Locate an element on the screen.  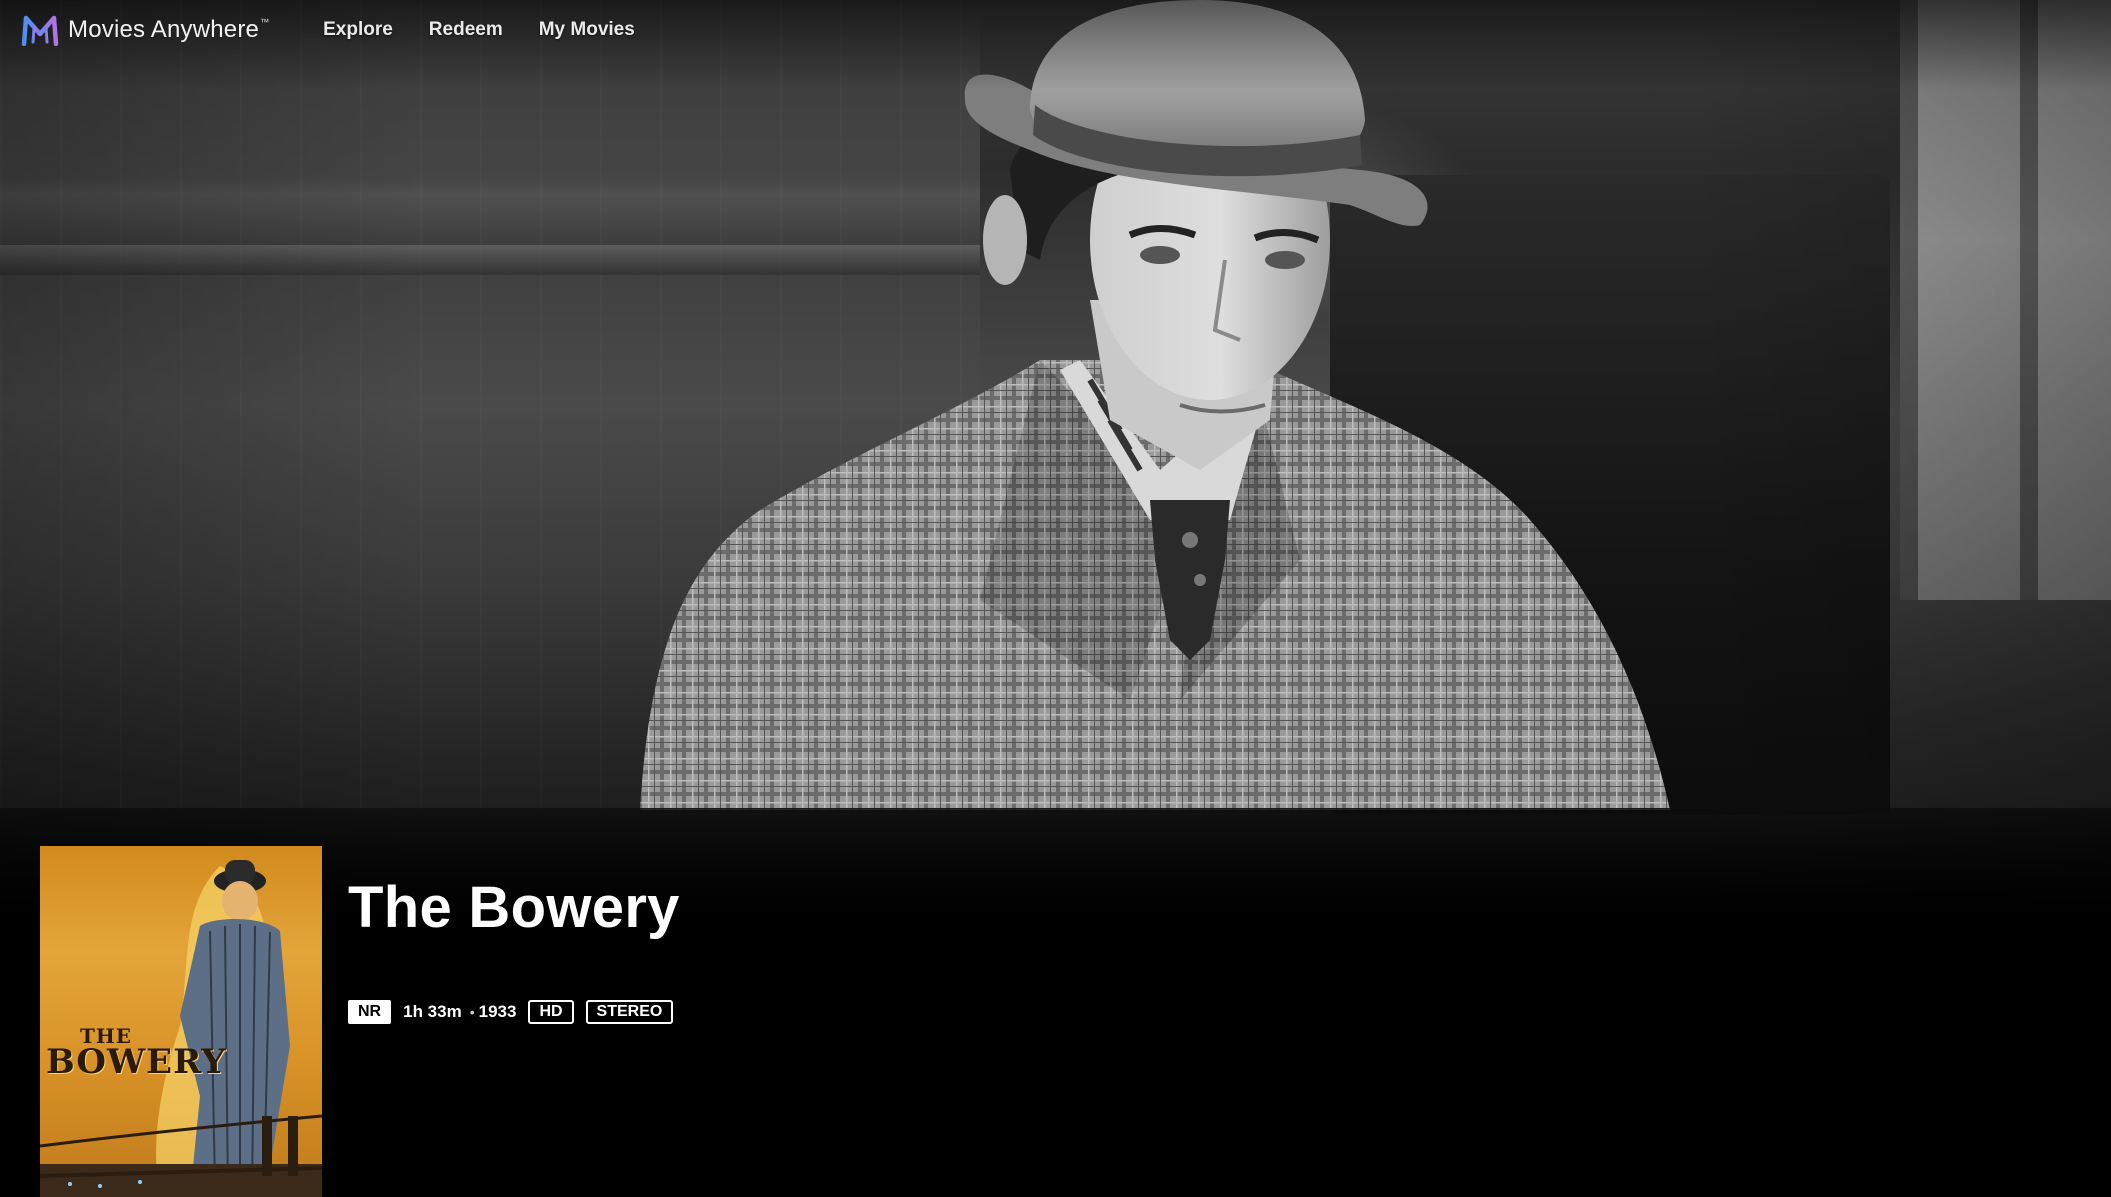
poster-artwork is located at coordinates (181, 1028).